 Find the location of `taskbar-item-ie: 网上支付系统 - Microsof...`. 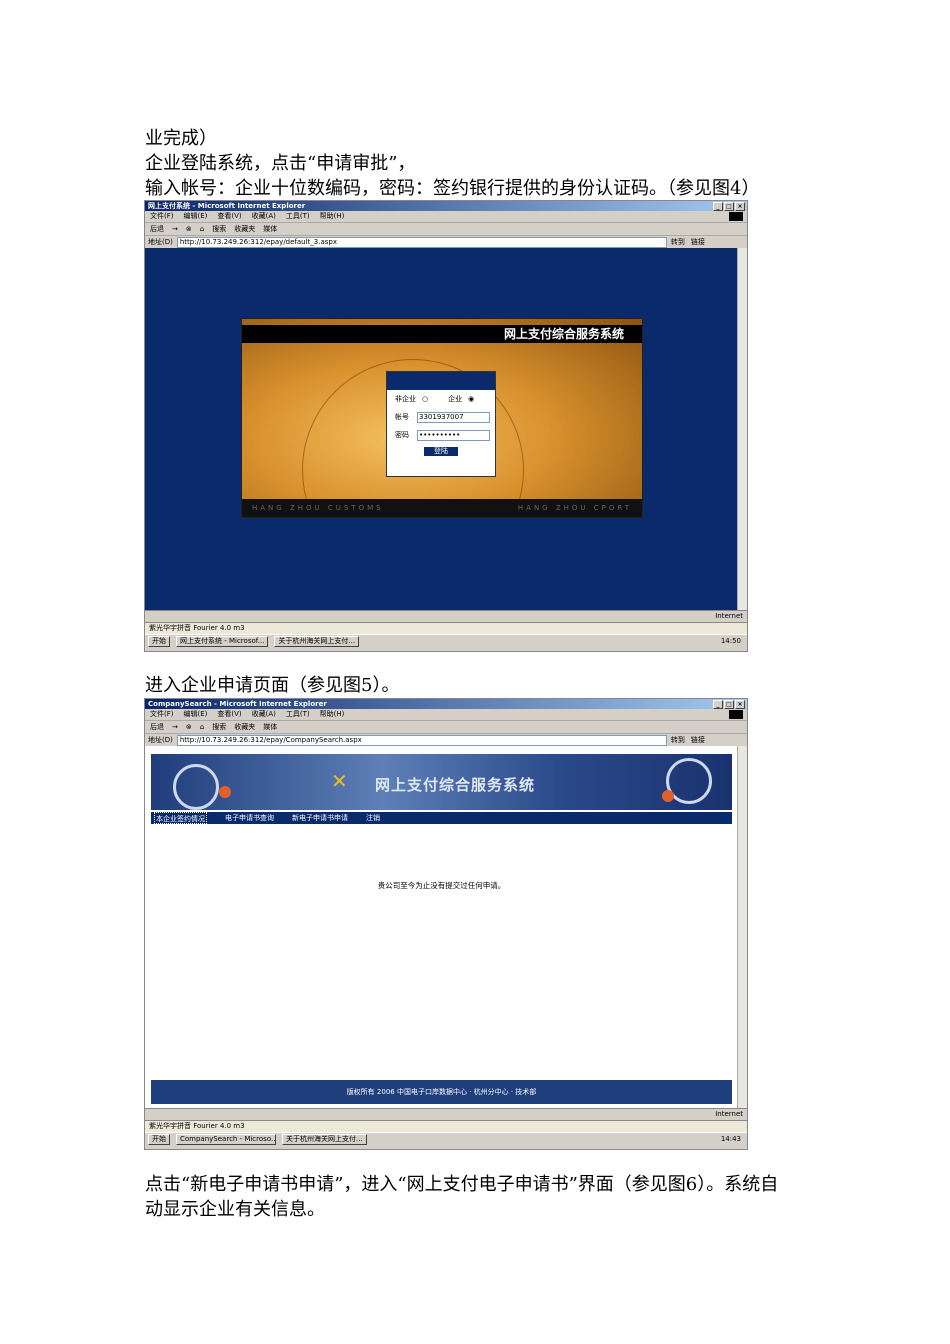

taskbar-item-ie: 网上支付系统 - Microsof... is located at coordinates (222, 641).